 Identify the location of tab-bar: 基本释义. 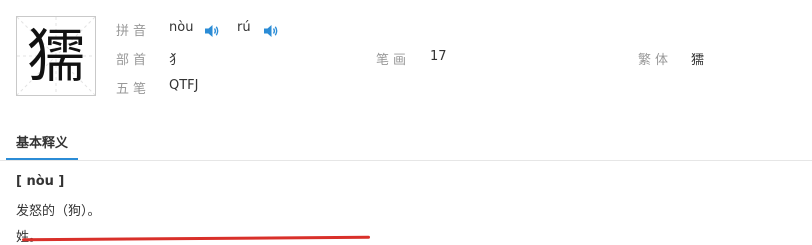
(406, 145).